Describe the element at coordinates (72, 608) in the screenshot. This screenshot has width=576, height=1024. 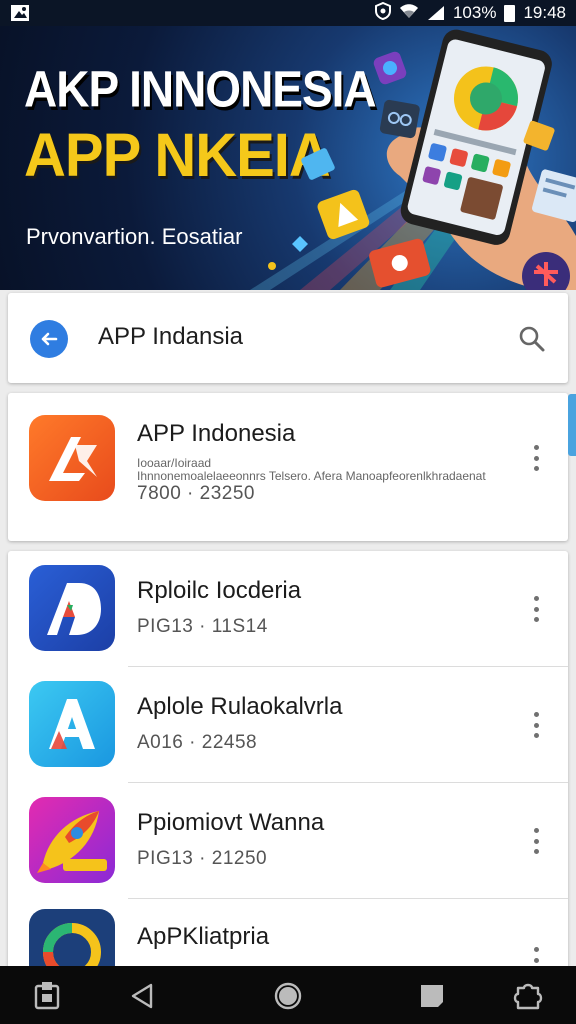
I see `app-logo-blue-a-icon` at that location.